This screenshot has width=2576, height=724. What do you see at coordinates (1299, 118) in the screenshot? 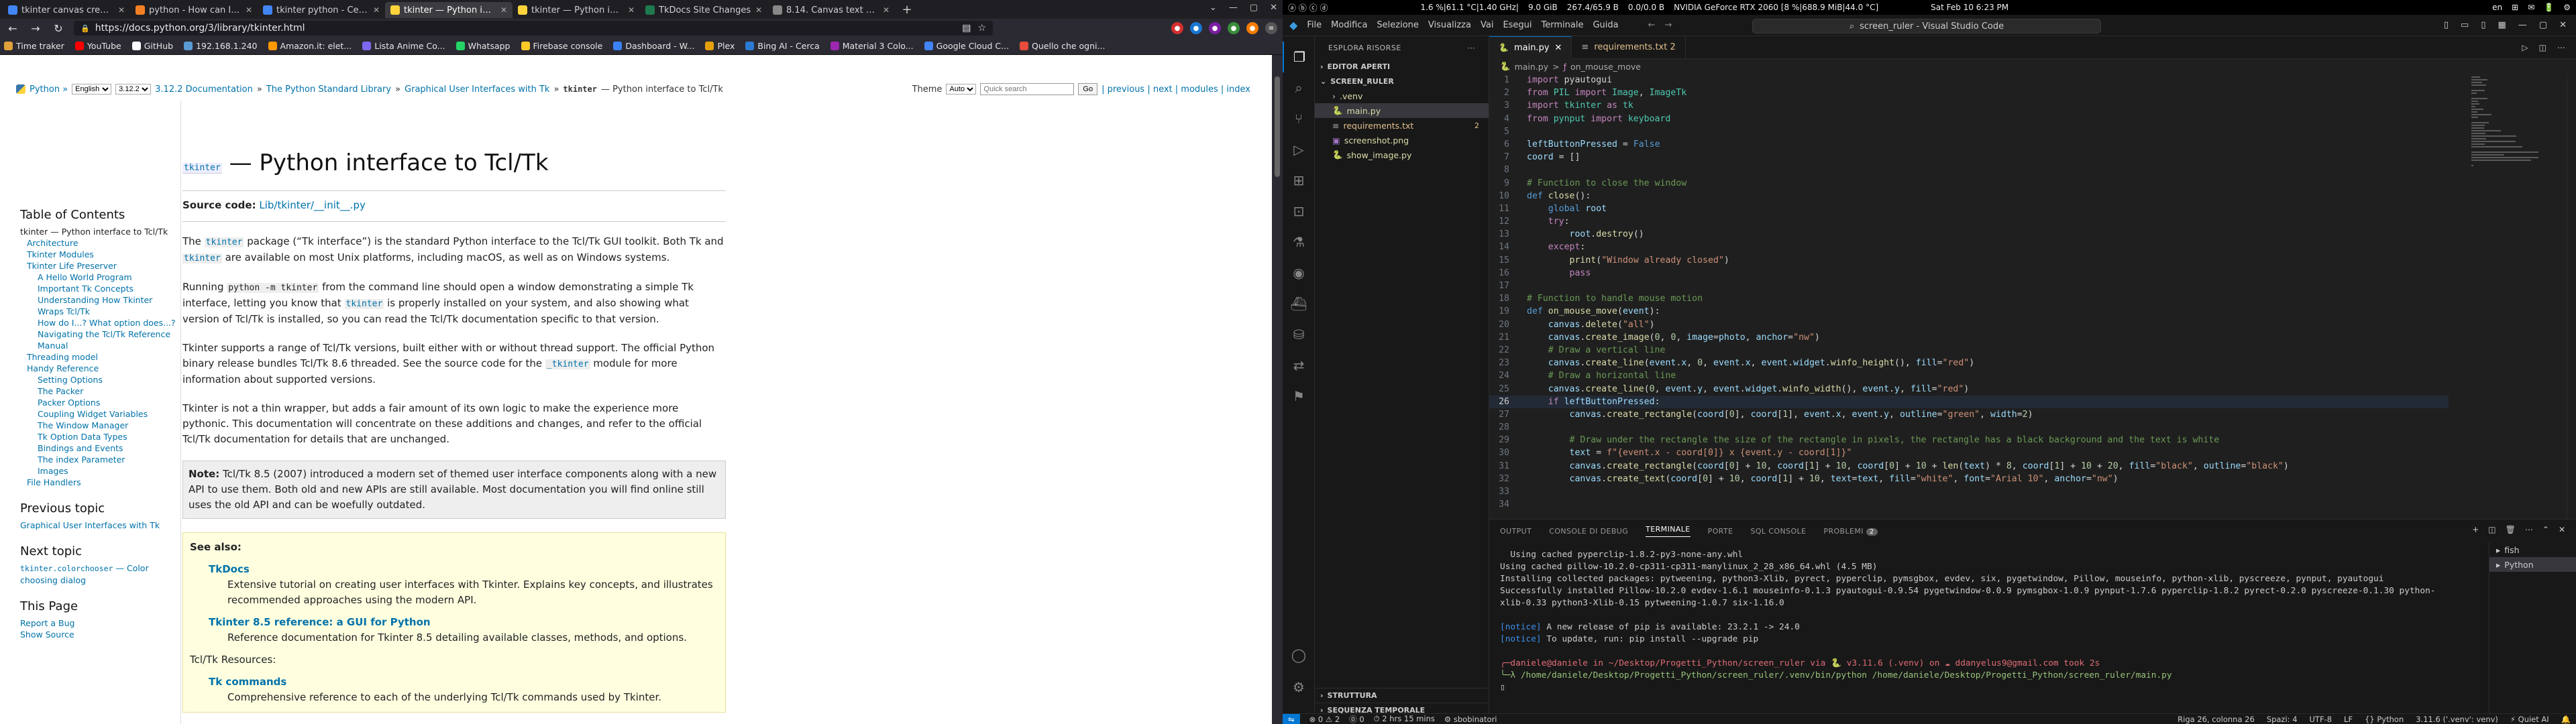
I see `source-control-icon: ⑂` at bounding box center [1299, 118].